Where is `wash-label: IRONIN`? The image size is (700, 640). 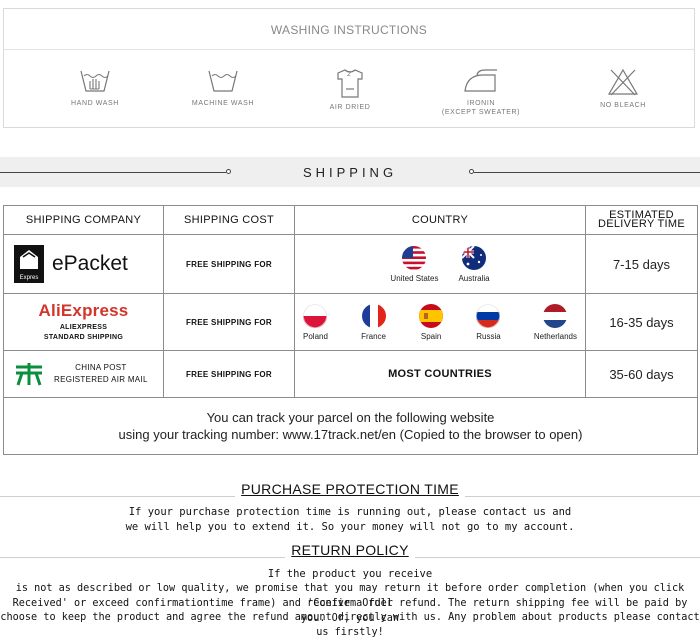
wash-label: IRONIN is located at coordinates (481, 103).